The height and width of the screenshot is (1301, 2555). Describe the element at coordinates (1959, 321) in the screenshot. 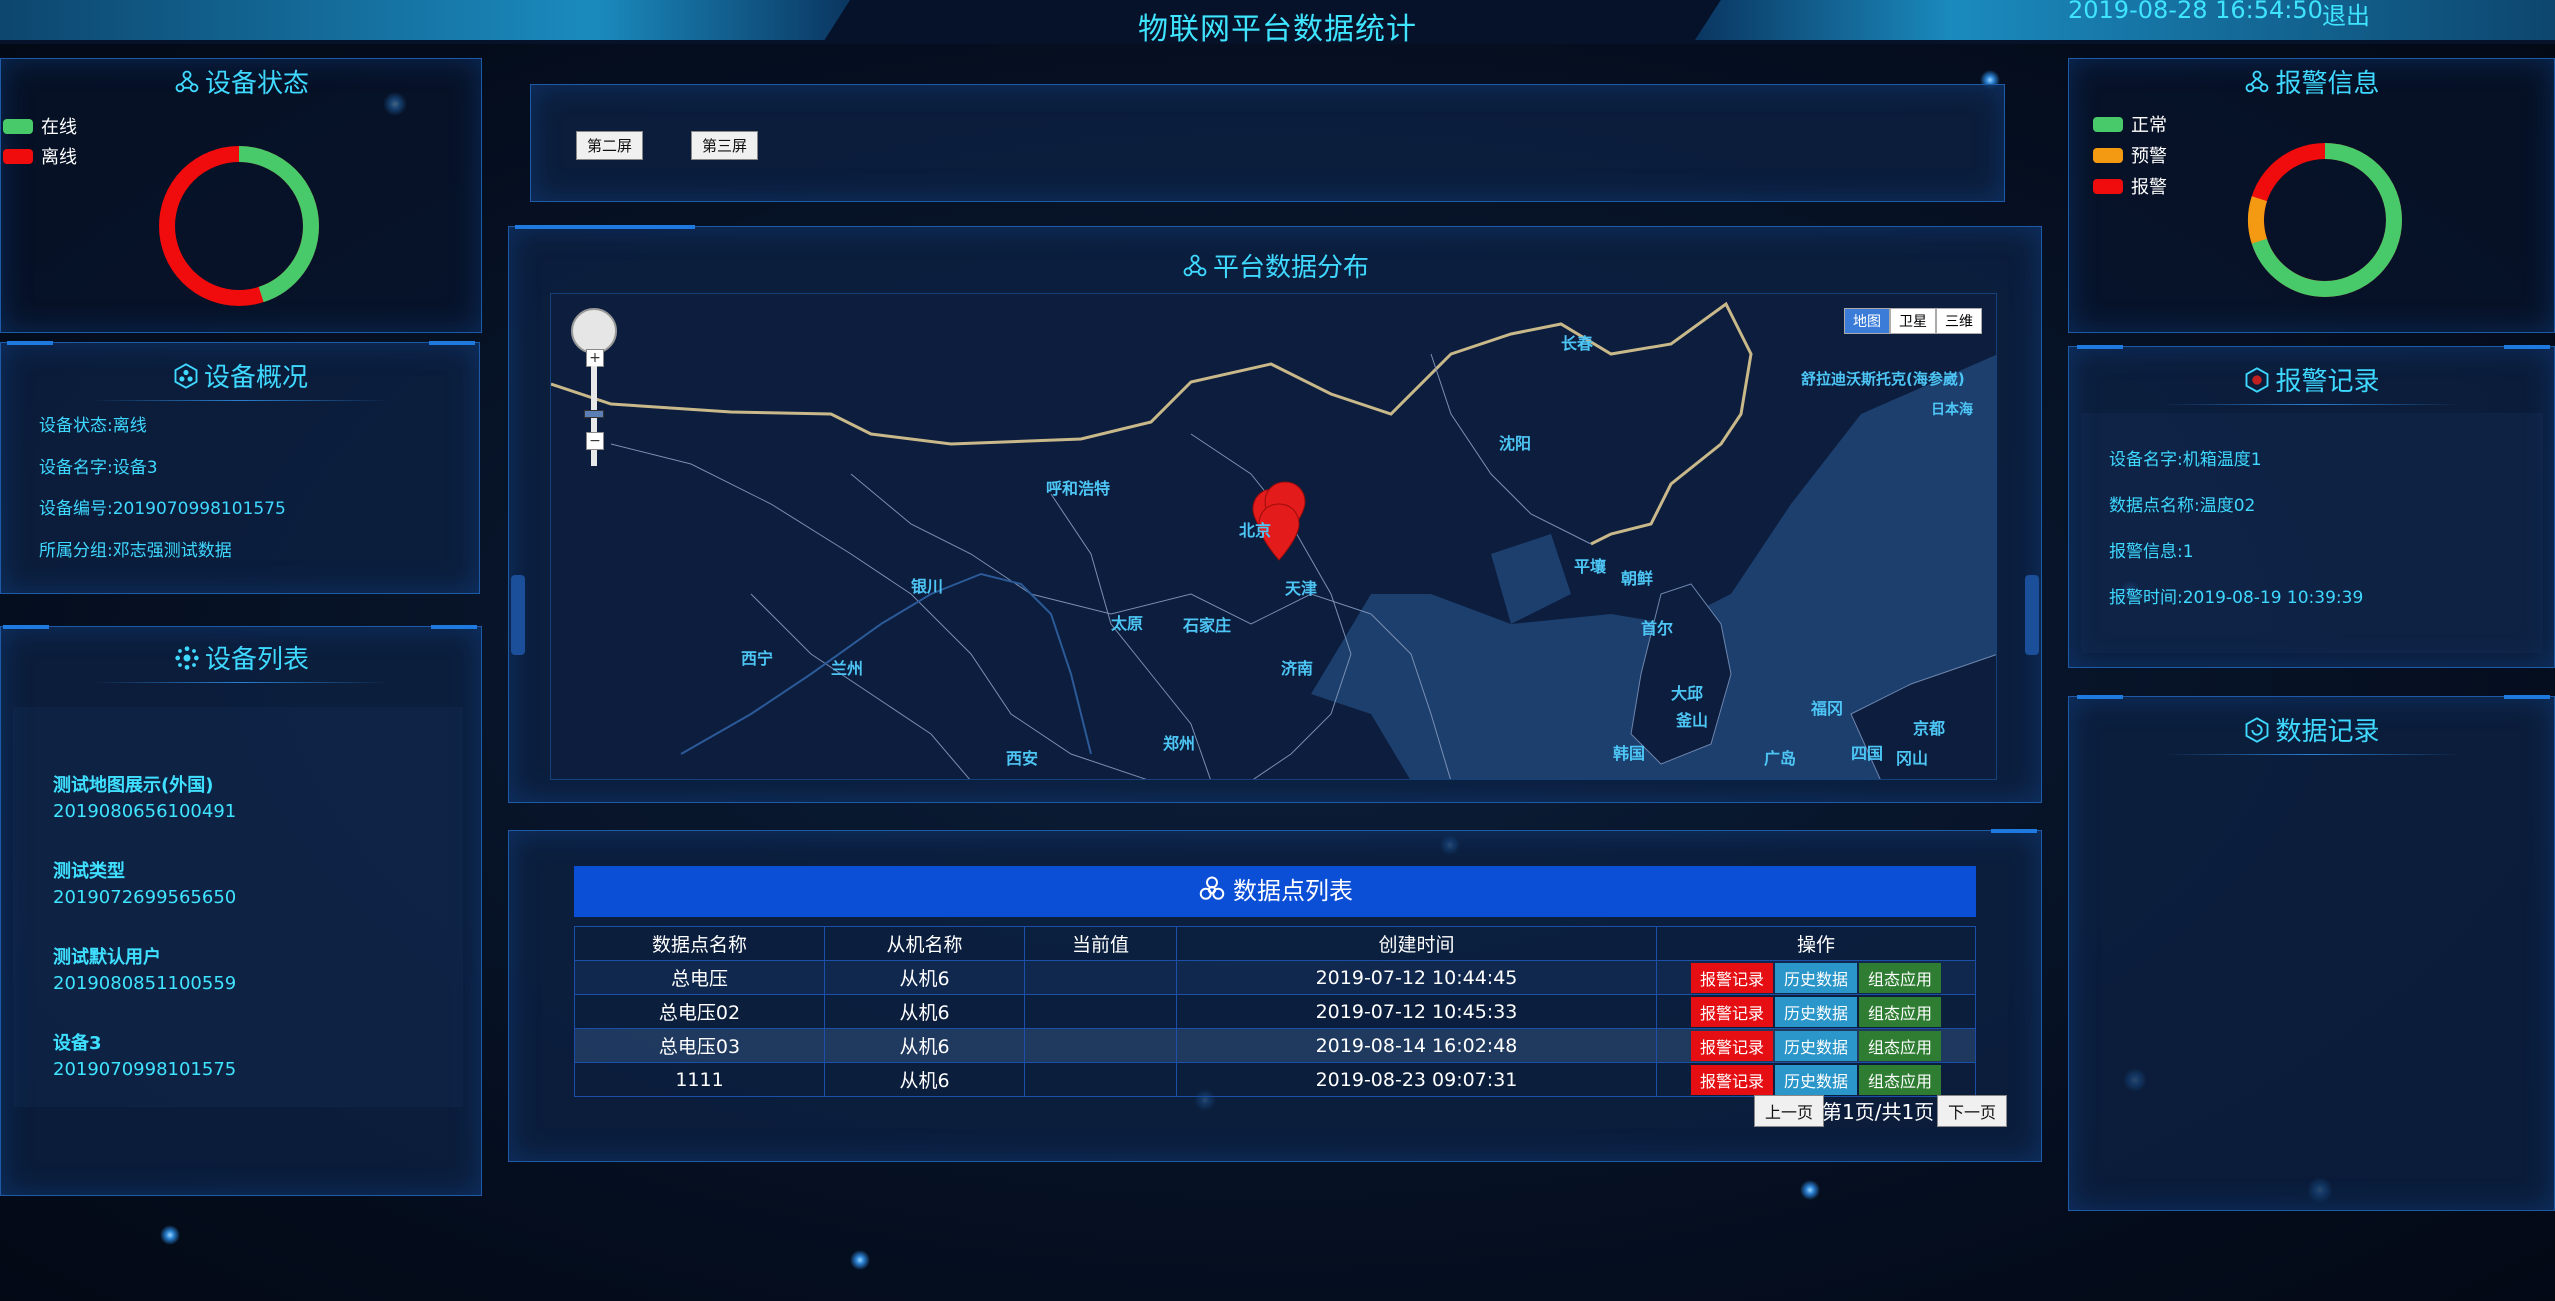

I see `map-type-3d: 三维` at that location.